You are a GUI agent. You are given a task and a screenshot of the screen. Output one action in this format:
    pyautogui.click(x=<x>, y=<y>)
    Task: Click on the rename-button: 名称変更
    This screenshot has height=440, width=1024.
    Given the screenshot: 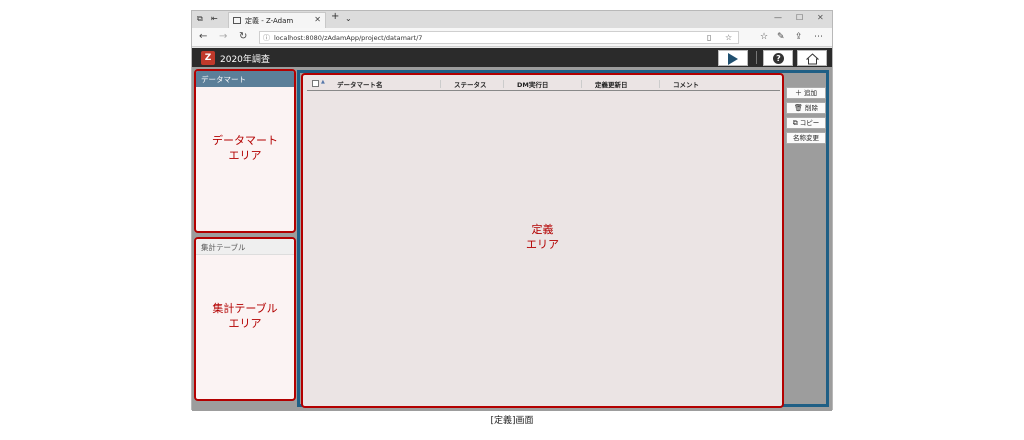 What is the action you would take?
    pyautogui.click(x=806, y=138)
    